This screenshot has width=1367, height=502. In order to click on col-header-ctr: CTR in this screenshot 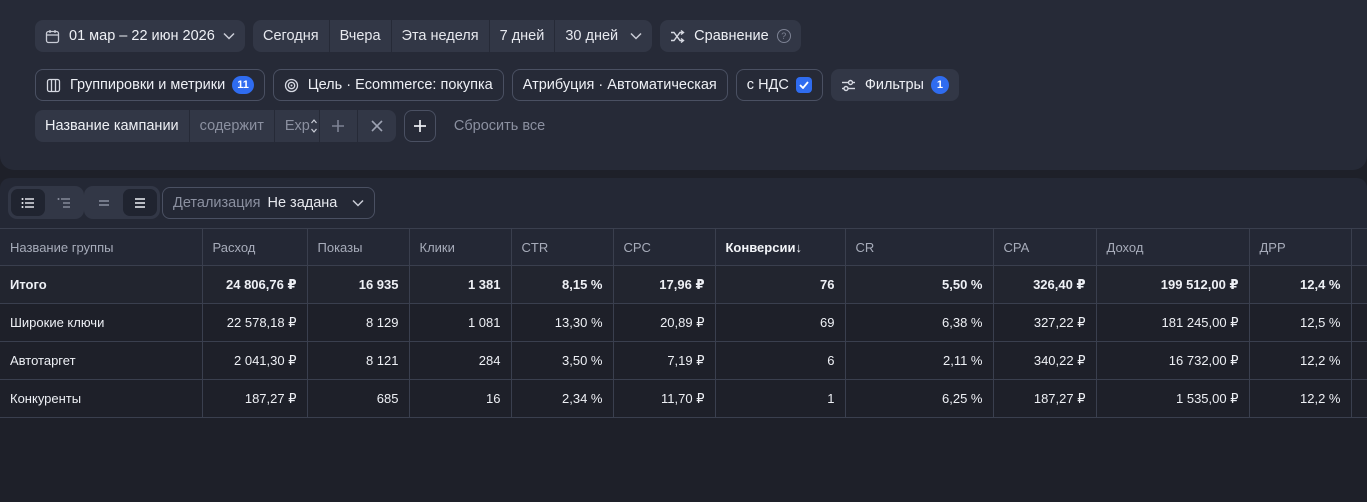, I will do `click(562, 247)`.